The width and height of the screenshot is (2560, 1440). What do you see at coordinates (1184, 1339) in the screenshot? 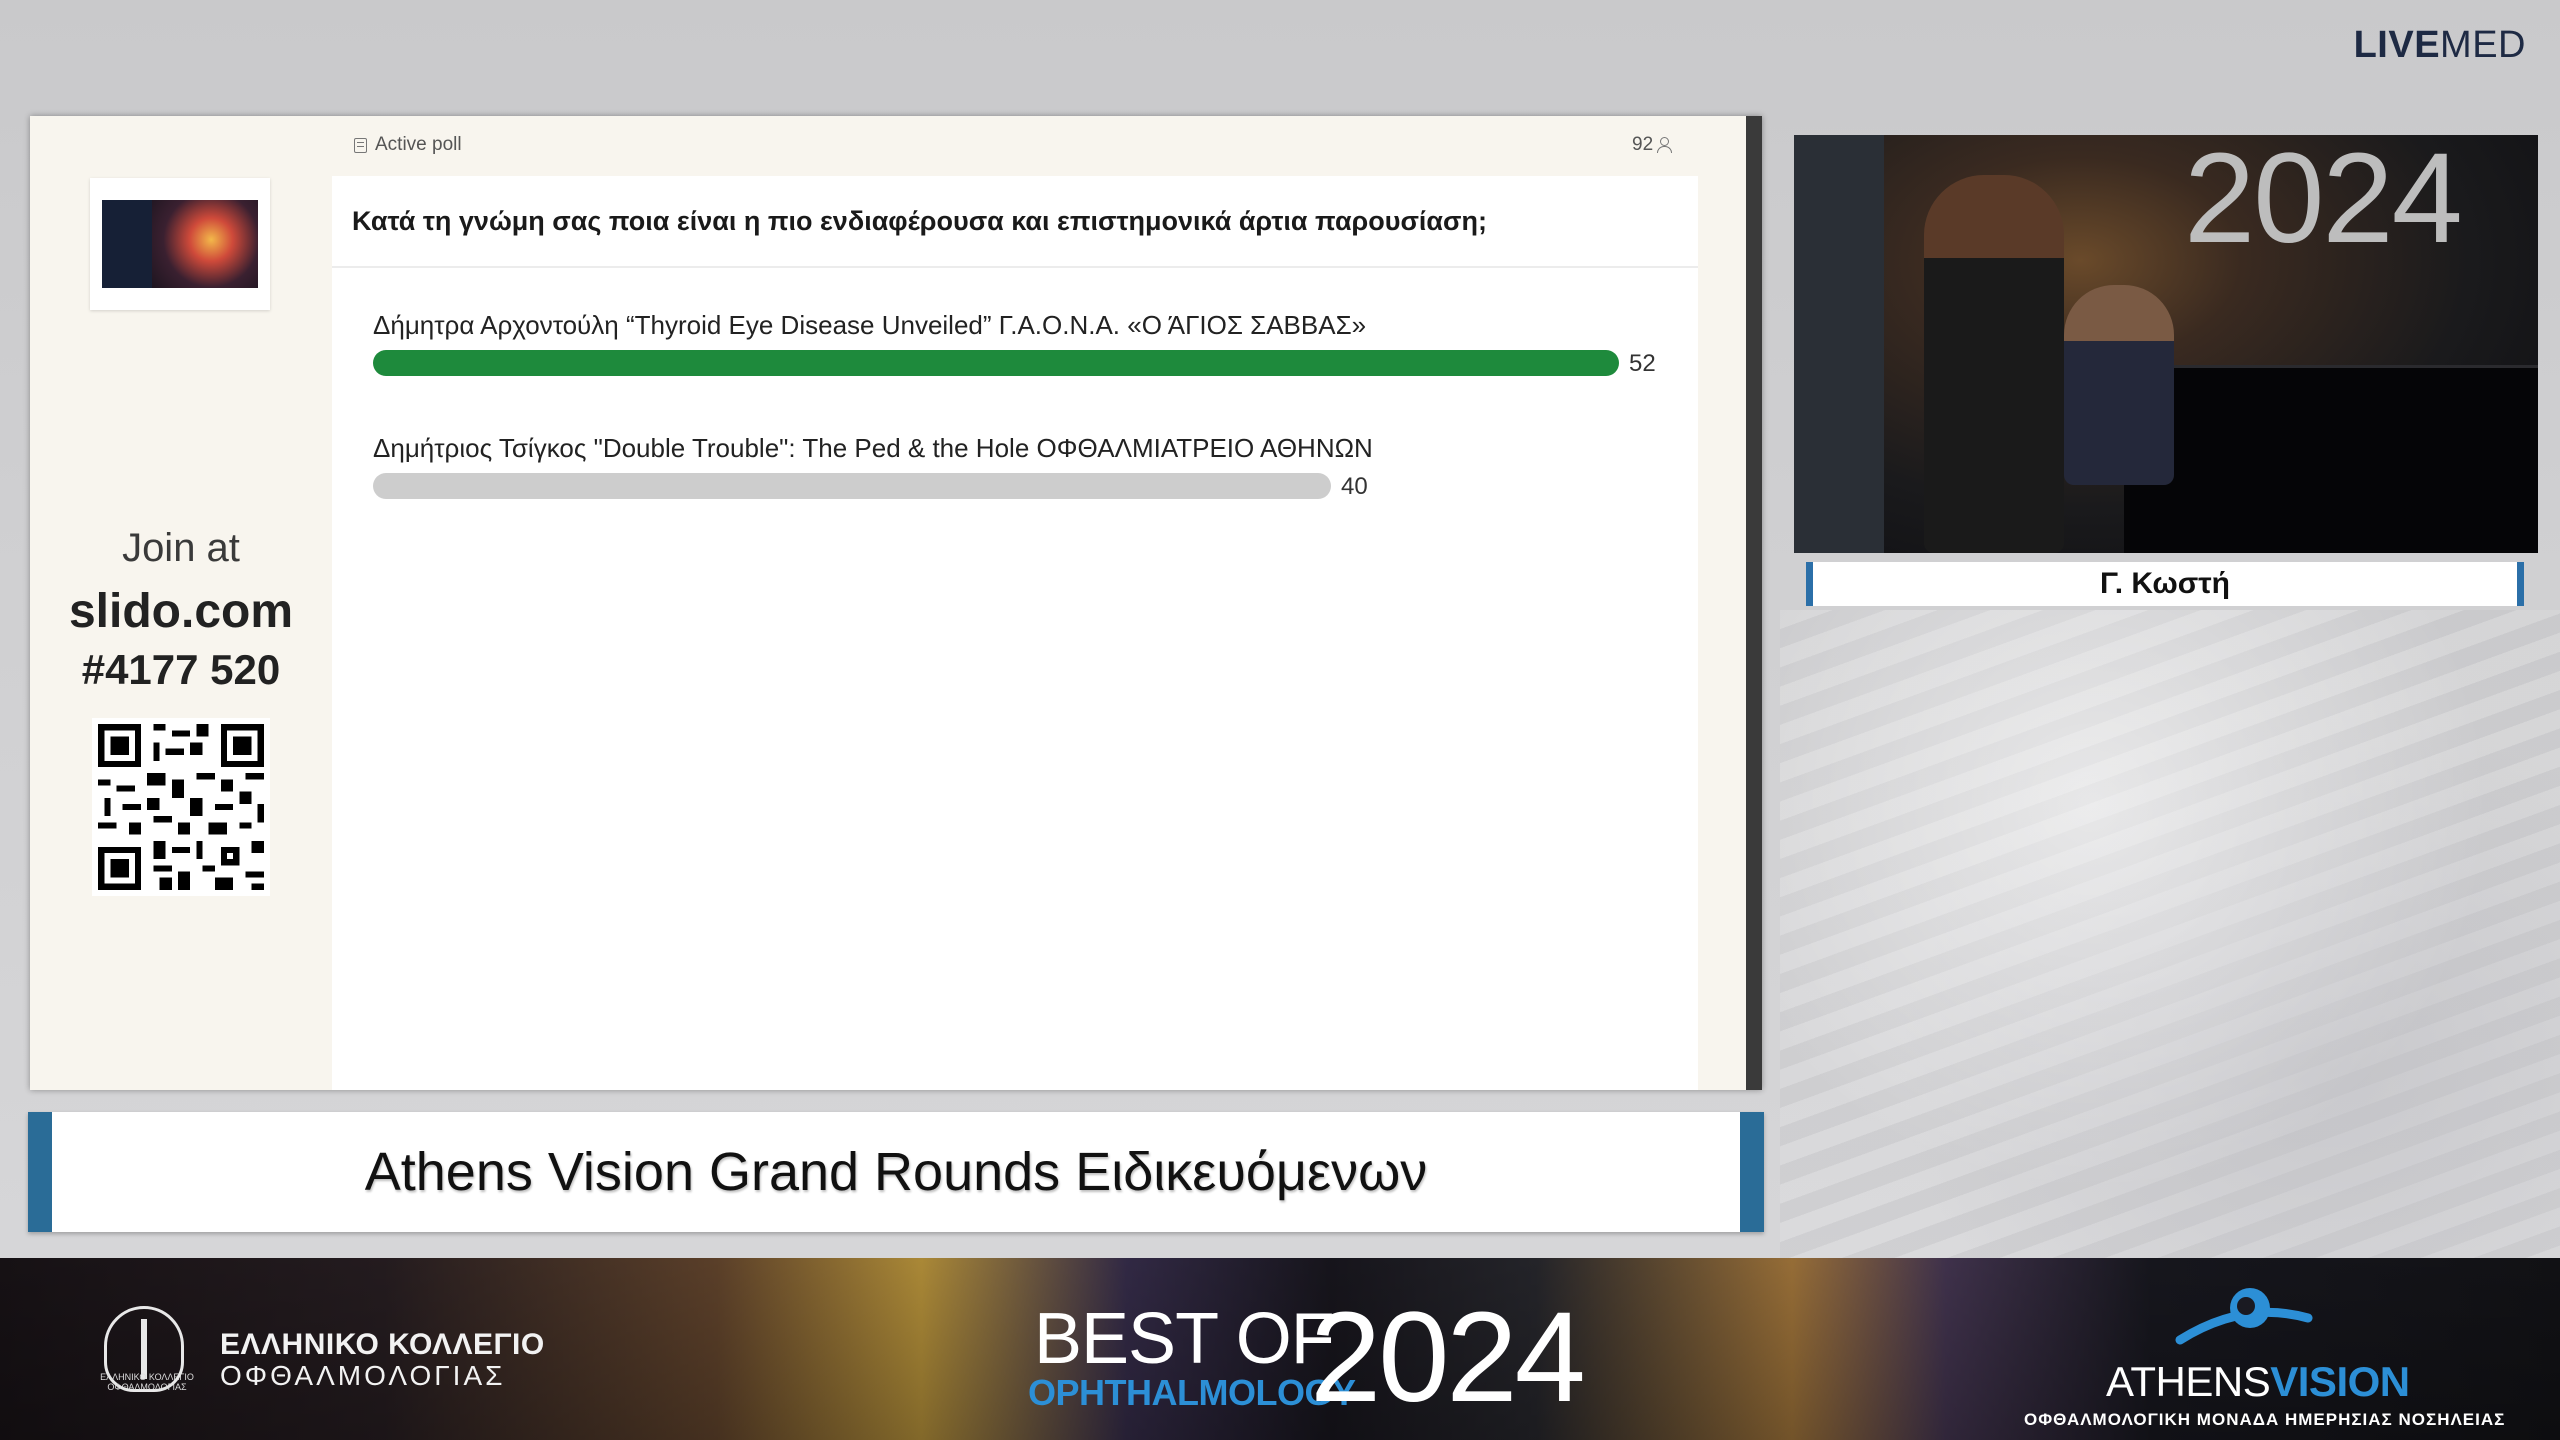
I see `event-best-of: BEST OF` at bounding box center [1184, 1339].